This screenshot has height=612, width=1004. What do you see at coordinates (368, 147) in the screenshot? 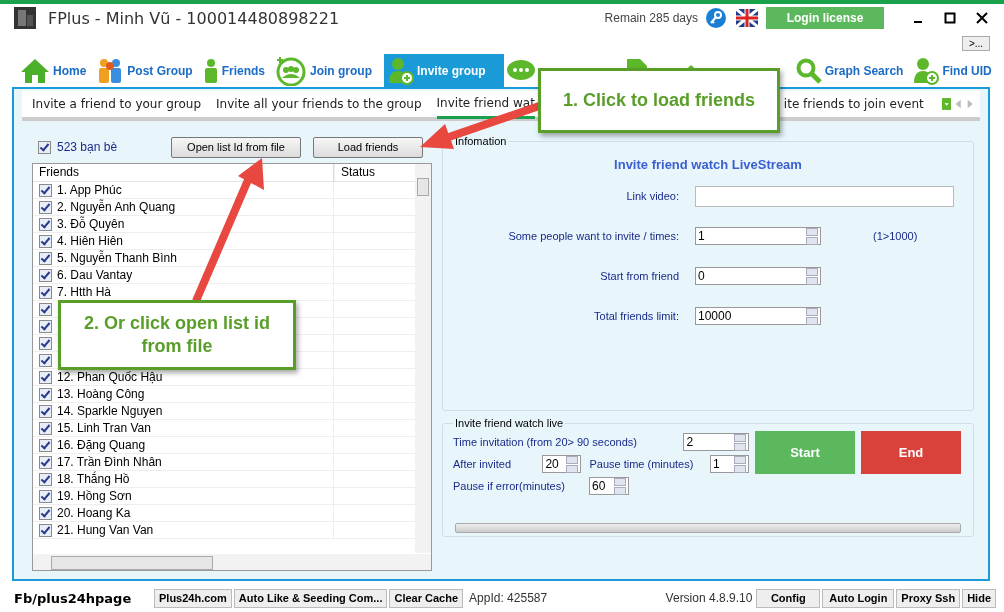
I see `load-friends-button: Load friends` at bounding box center [368, 147].